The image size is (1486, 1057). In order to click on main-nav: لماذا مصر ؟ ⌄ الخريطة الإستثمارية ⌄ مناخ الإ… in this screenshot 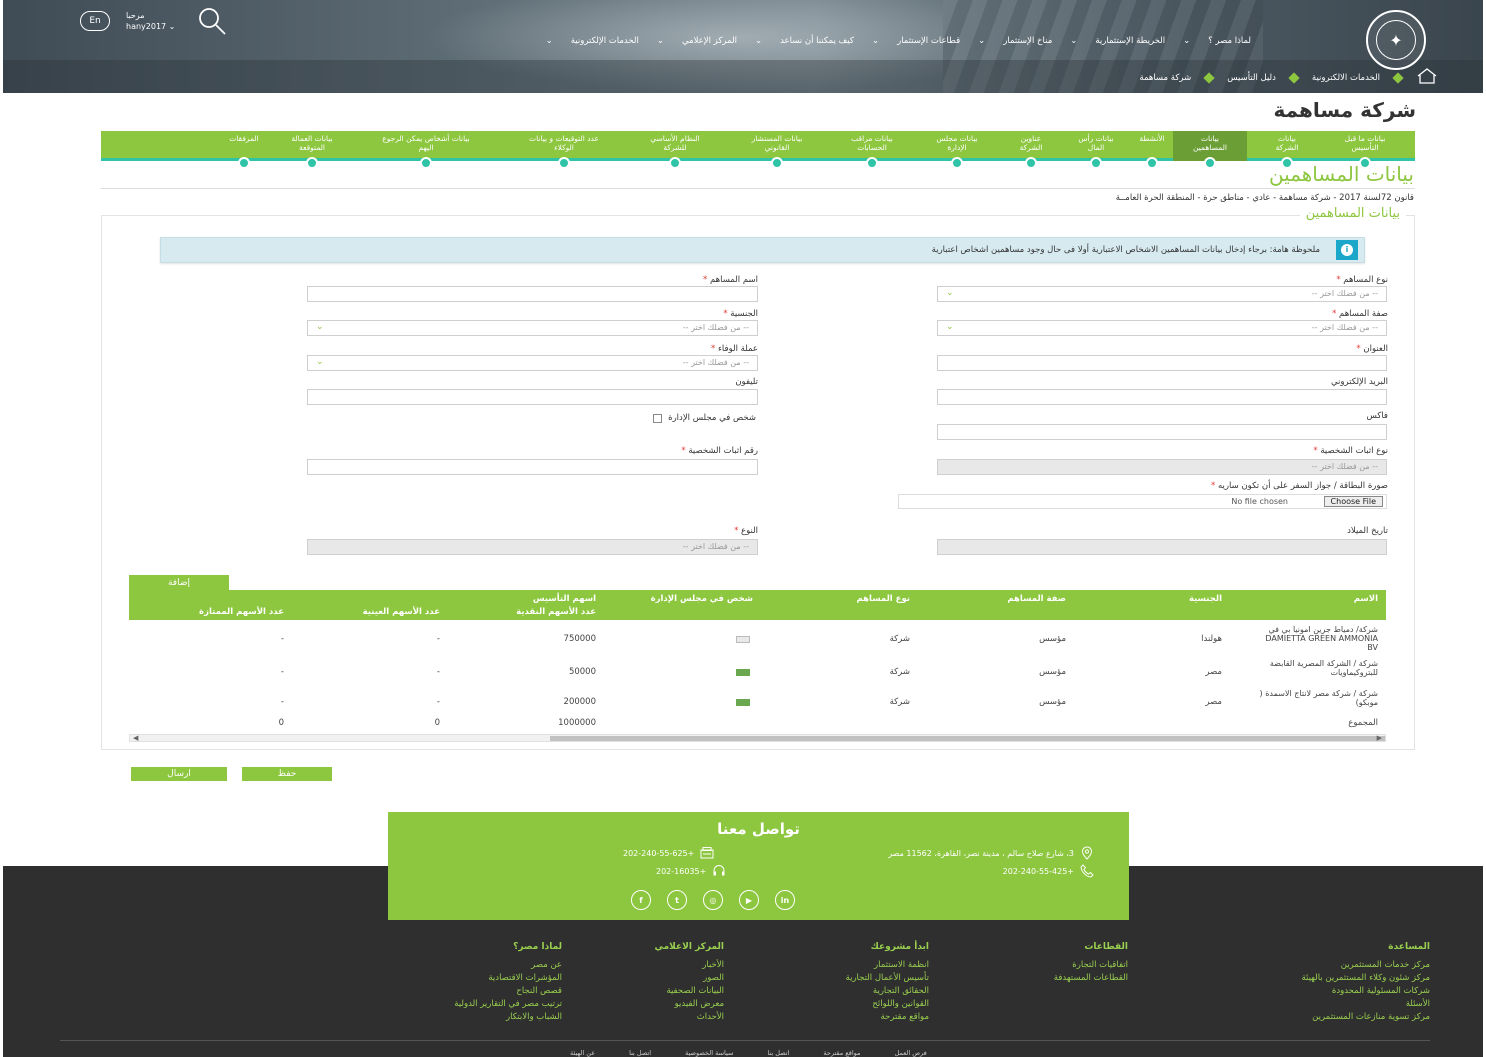, I will do `click(898, 41)`.